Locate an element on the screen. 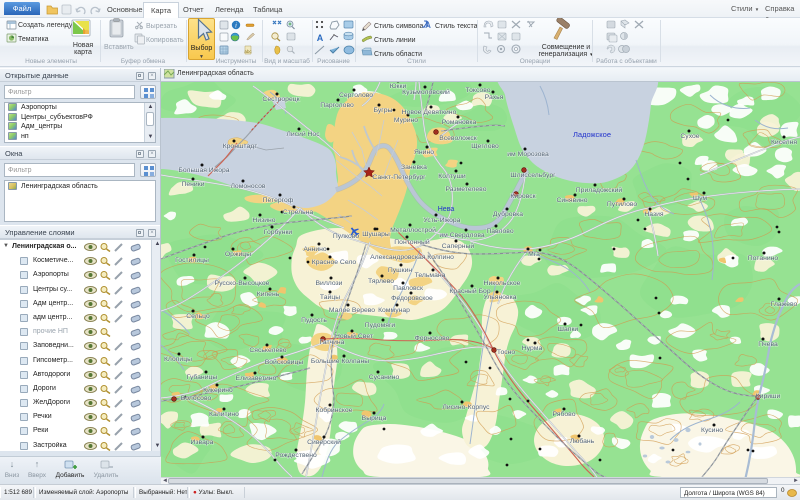  svg-text: Заневка is located at coordinates (414, 167).